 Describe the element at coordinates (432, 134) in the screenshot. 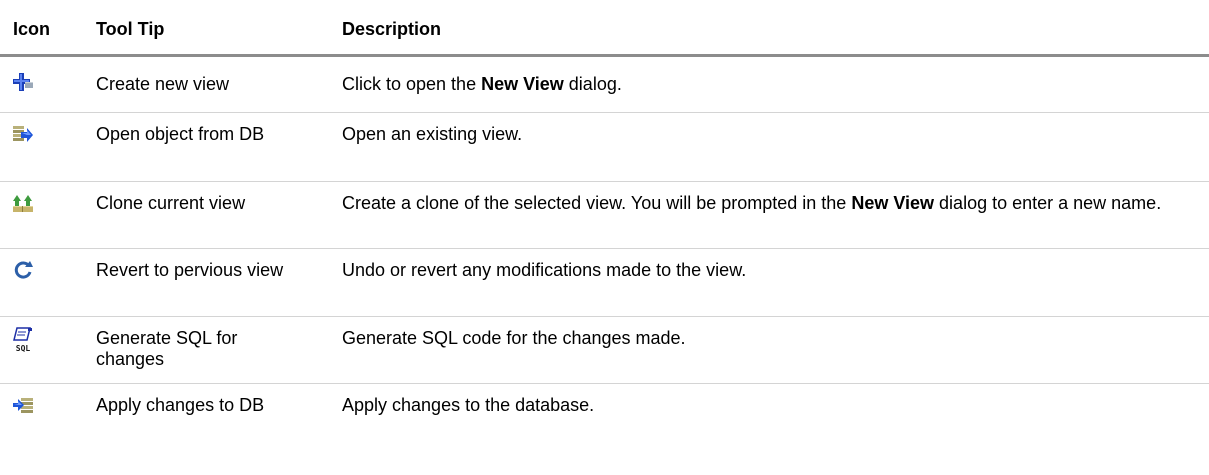

I see `description-text: Open an existing view.` at that location.